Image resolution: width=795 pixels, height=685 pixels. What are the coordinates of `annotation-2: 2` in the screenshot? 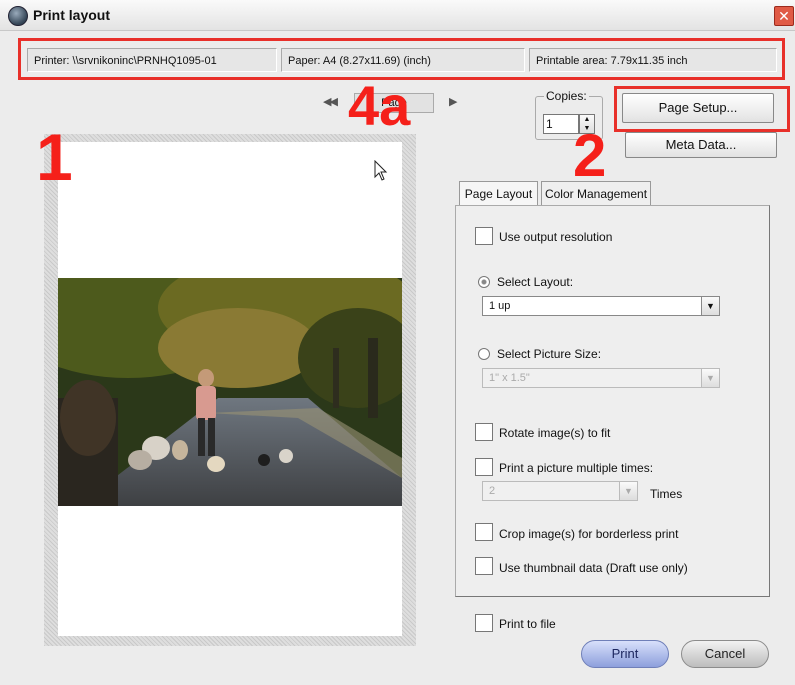 It's located at (590, 155).